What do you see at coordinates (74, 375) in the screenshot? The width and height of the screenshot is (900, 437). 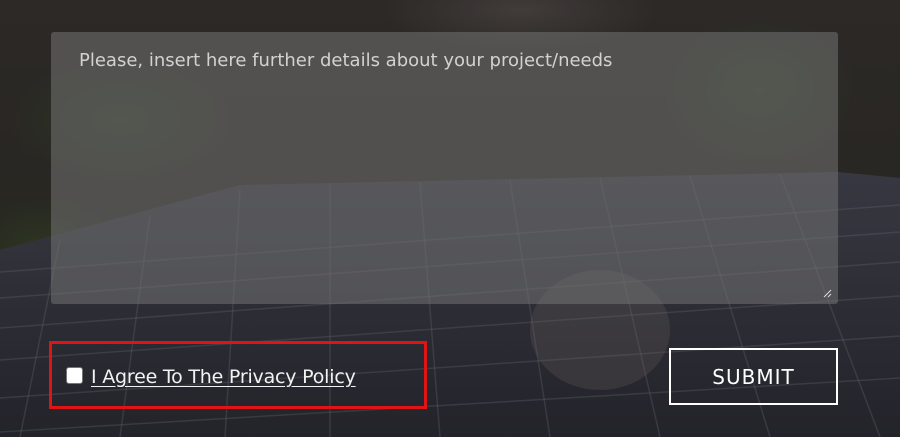 I see `privacy-agree-checkbox` at bounding box center [74, 375].